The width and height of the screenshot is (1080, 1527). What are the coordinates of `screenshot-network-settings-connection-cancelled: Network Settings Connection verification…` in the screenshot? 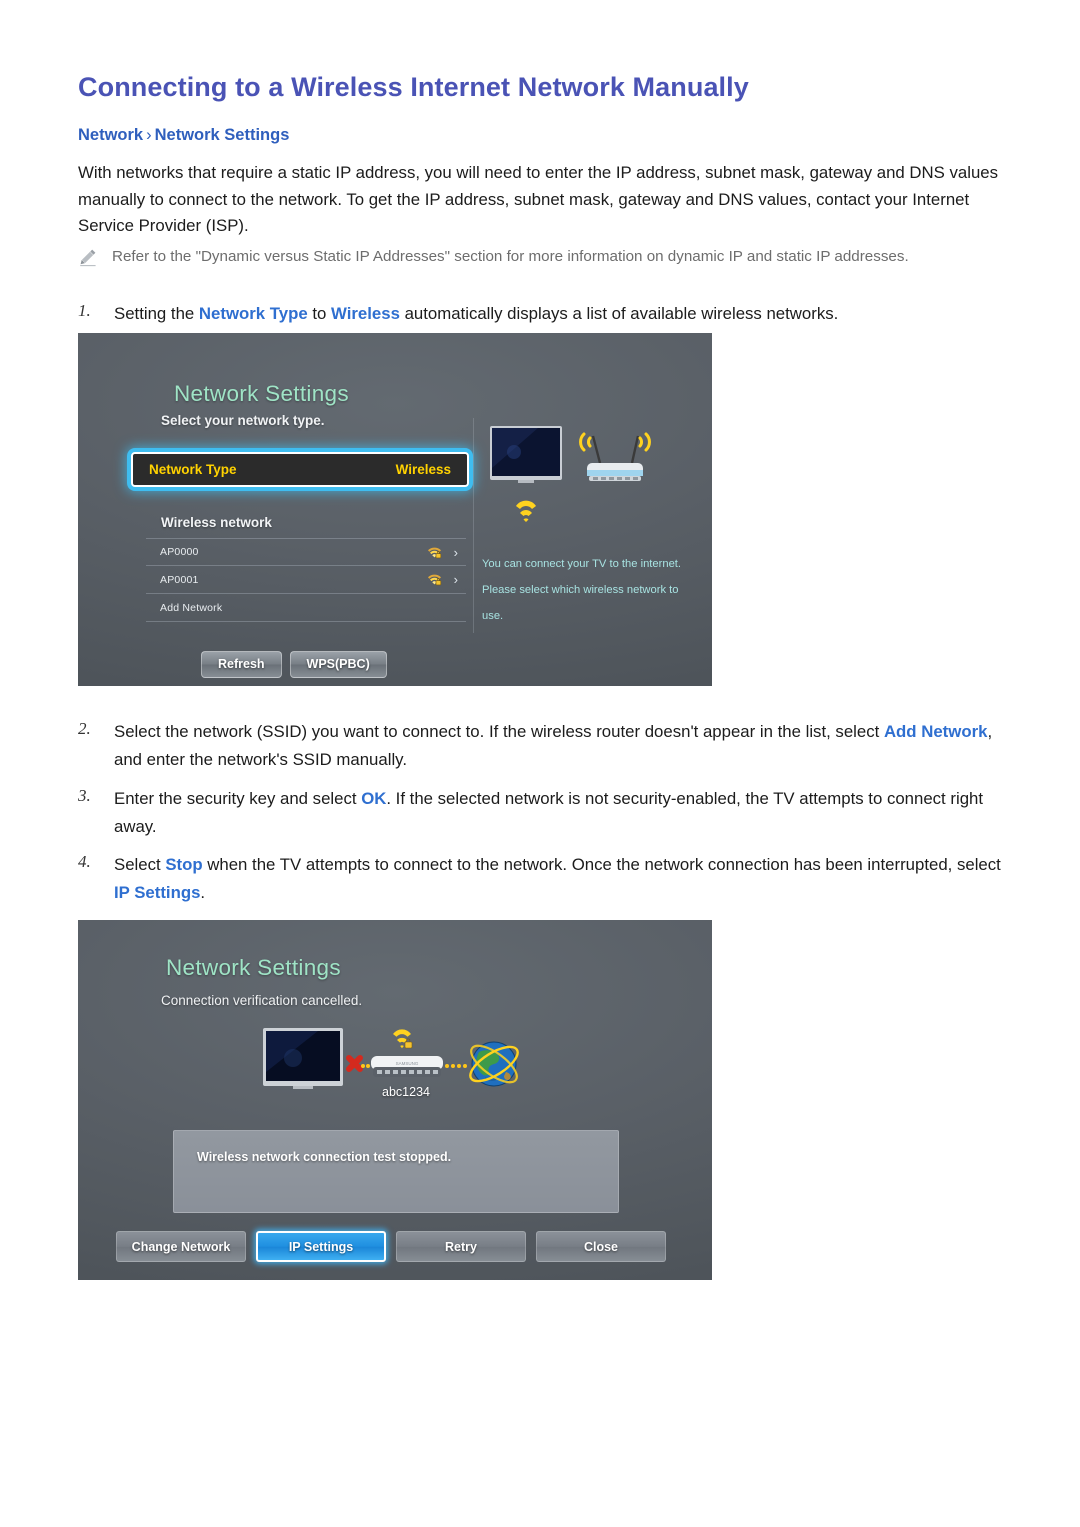 It's located at (395, 1100).